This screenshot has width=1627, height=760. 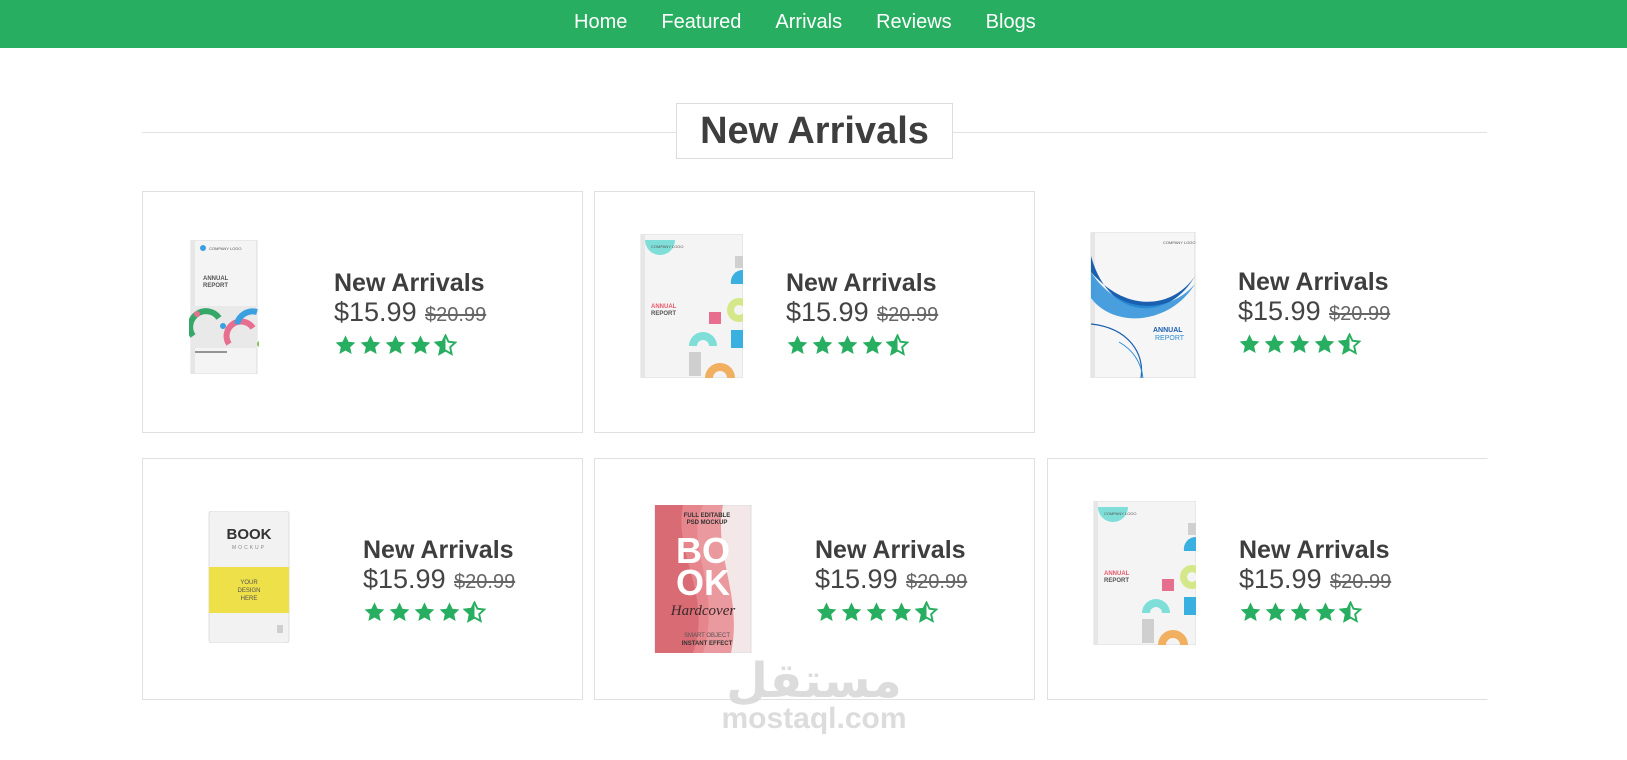 I want to click on cover-tag-line2: DESIGN, so click(x=248, y=591).